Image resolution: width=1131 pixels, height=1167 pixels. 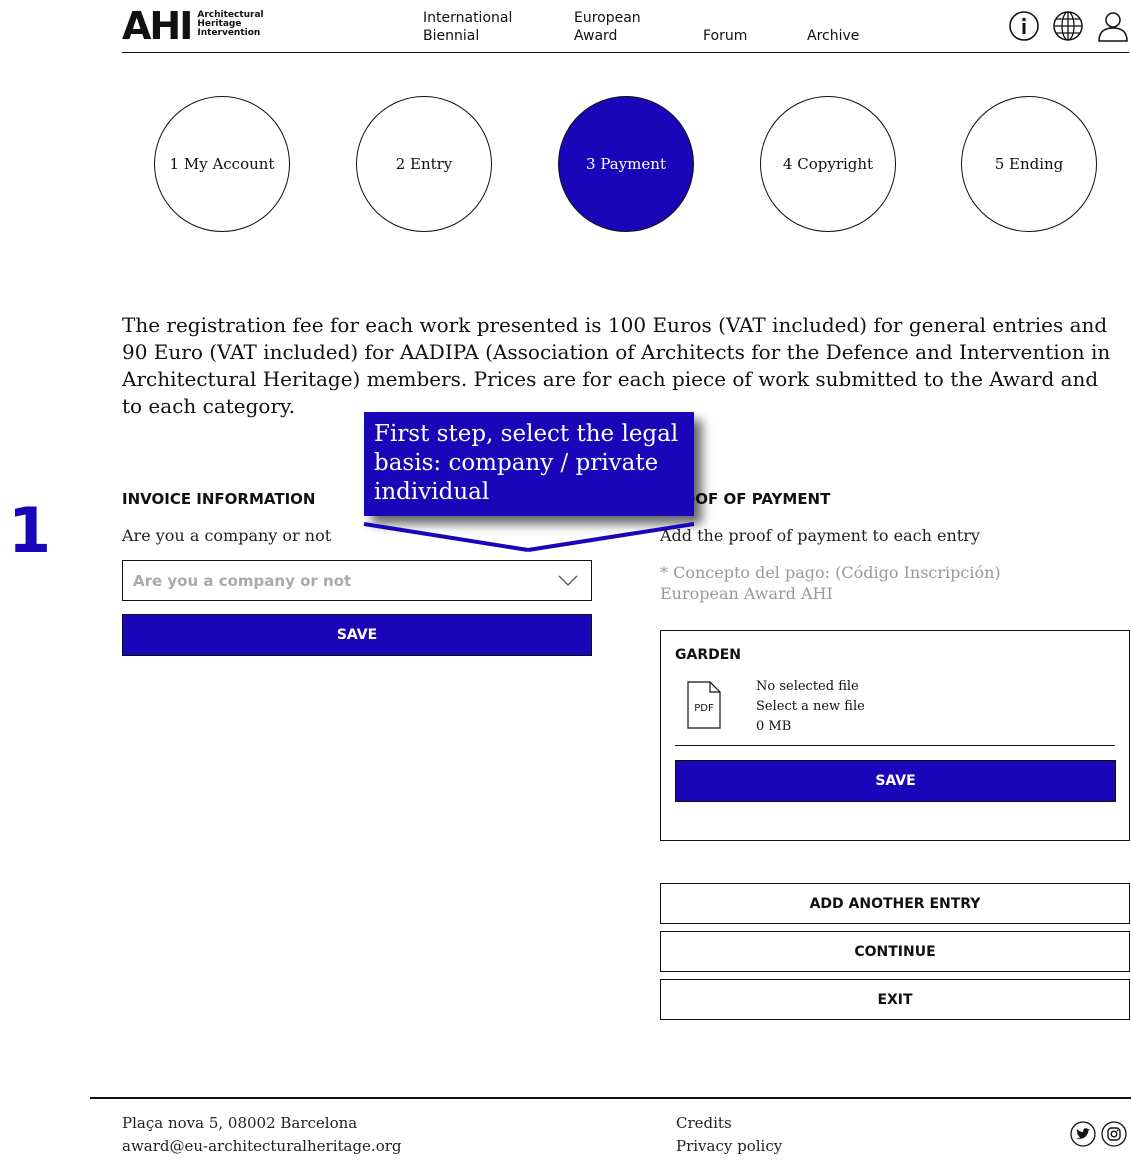 I want to click on entry-divider, so click(x=895, y=745).